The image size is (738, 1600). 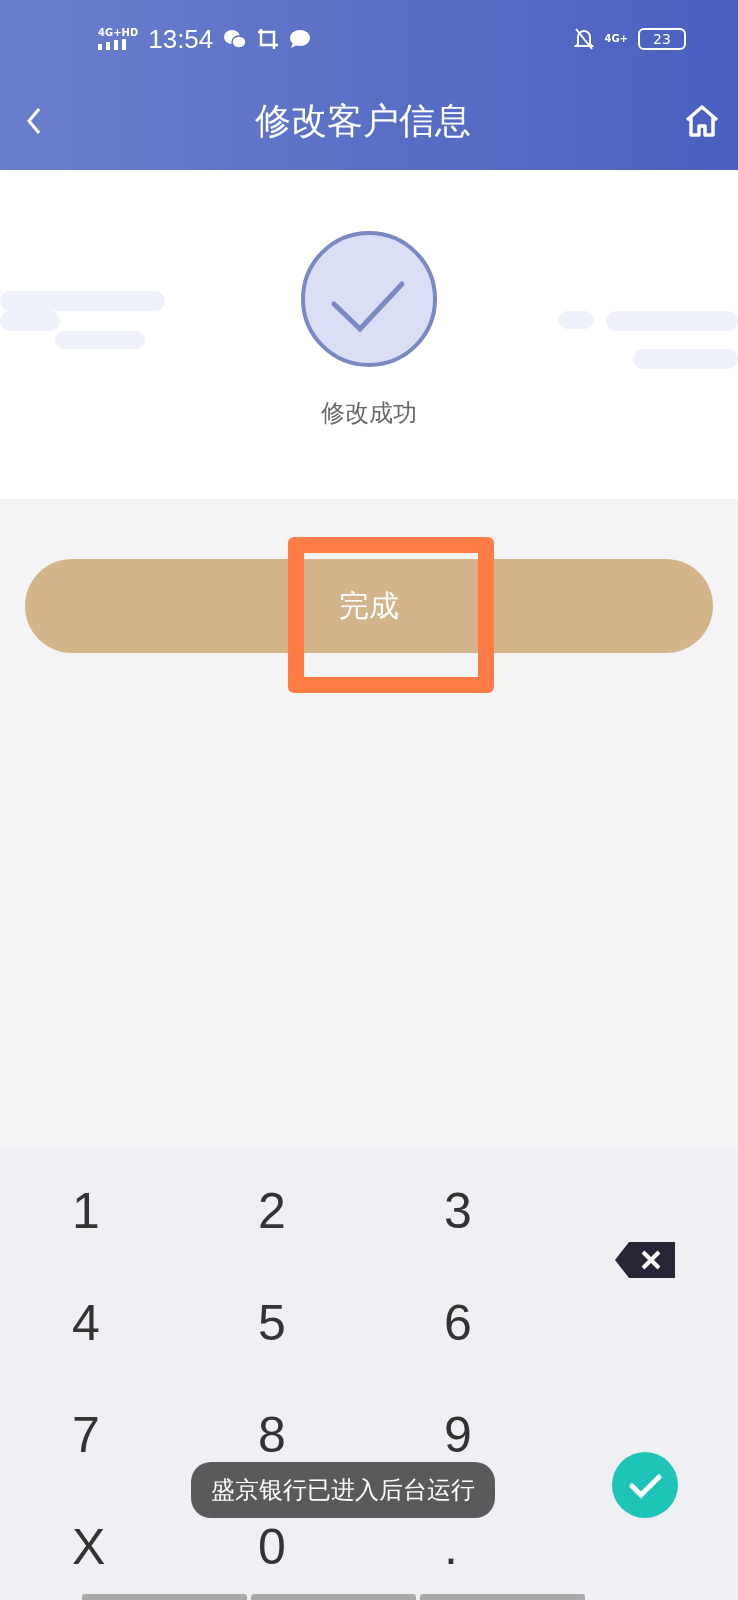 What do you see at coordinates (118, 33) in the screenshot?
I see `network-label: 4G+HD` at bounding box center [118, 33].